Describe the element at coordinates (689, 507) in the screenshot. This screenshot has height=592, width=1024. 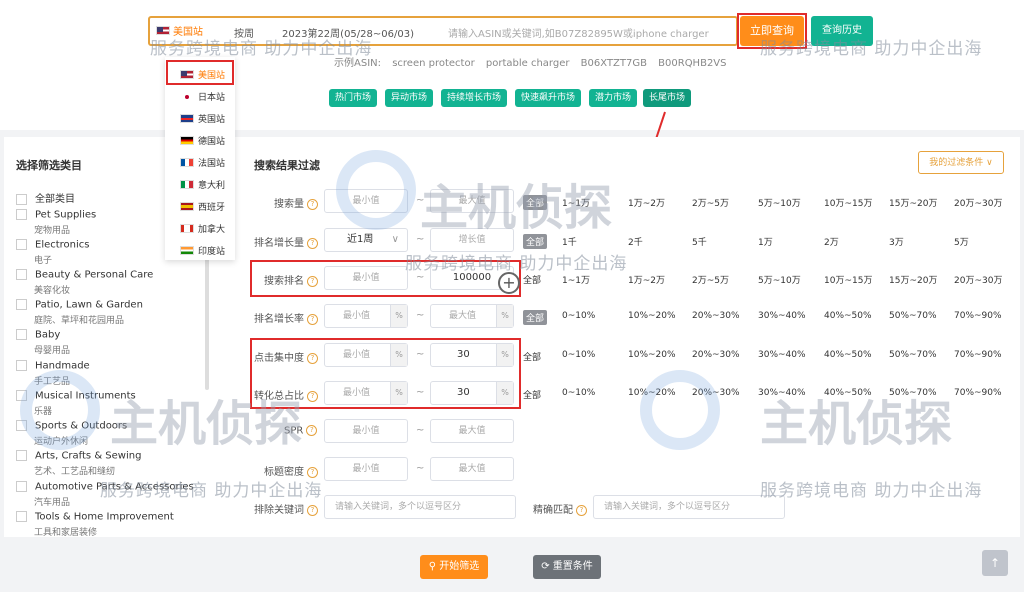
I see `exact-match-input: 请输入关键词，多个以逗号区分` at that location.